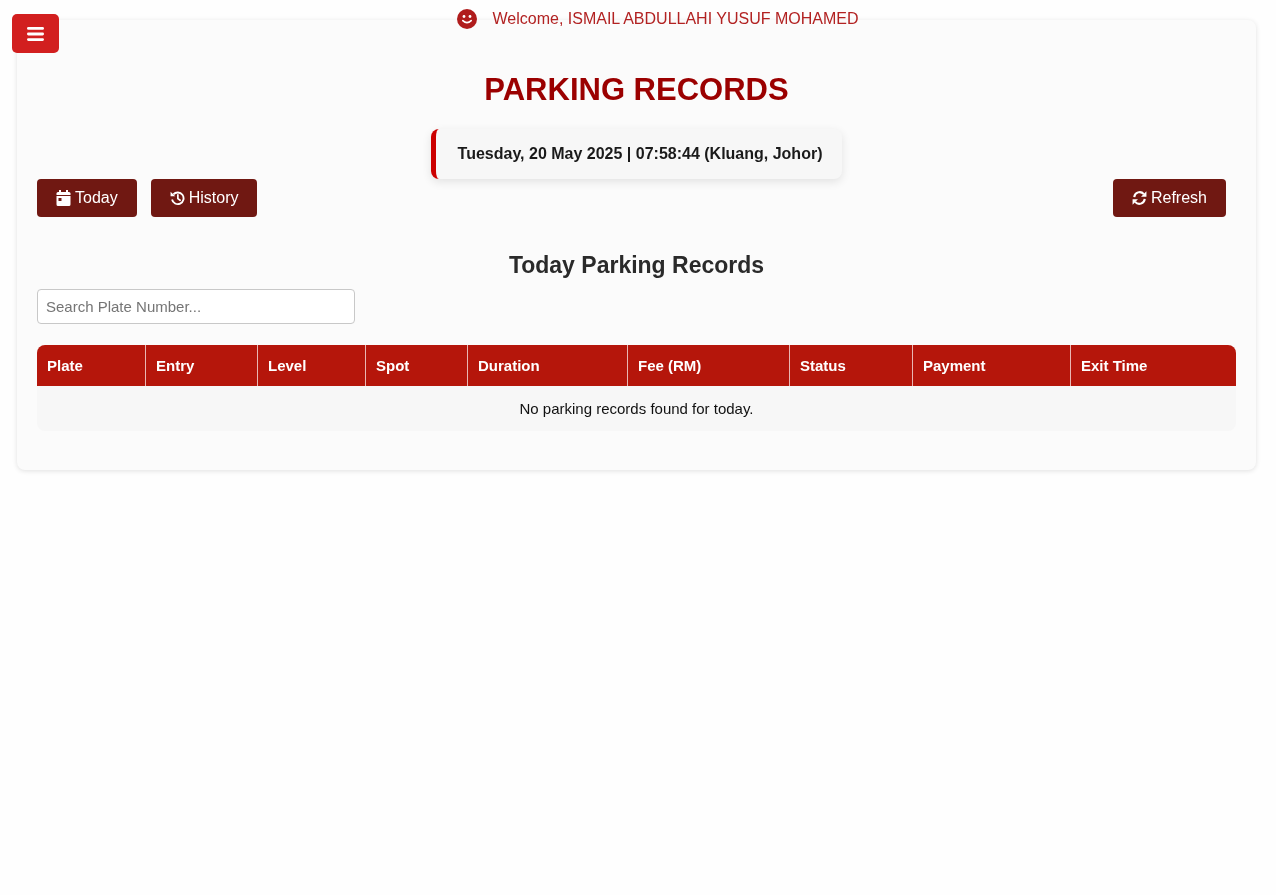 The height and width of the screenshot is (895, 1276). What do you see at coordinates (675, 19) in the screenshot?
I see `welcome-text: Welcome, ISMAIL ABDULLAHI YUSUF MOHAMED` at bounding box center [675, 19].